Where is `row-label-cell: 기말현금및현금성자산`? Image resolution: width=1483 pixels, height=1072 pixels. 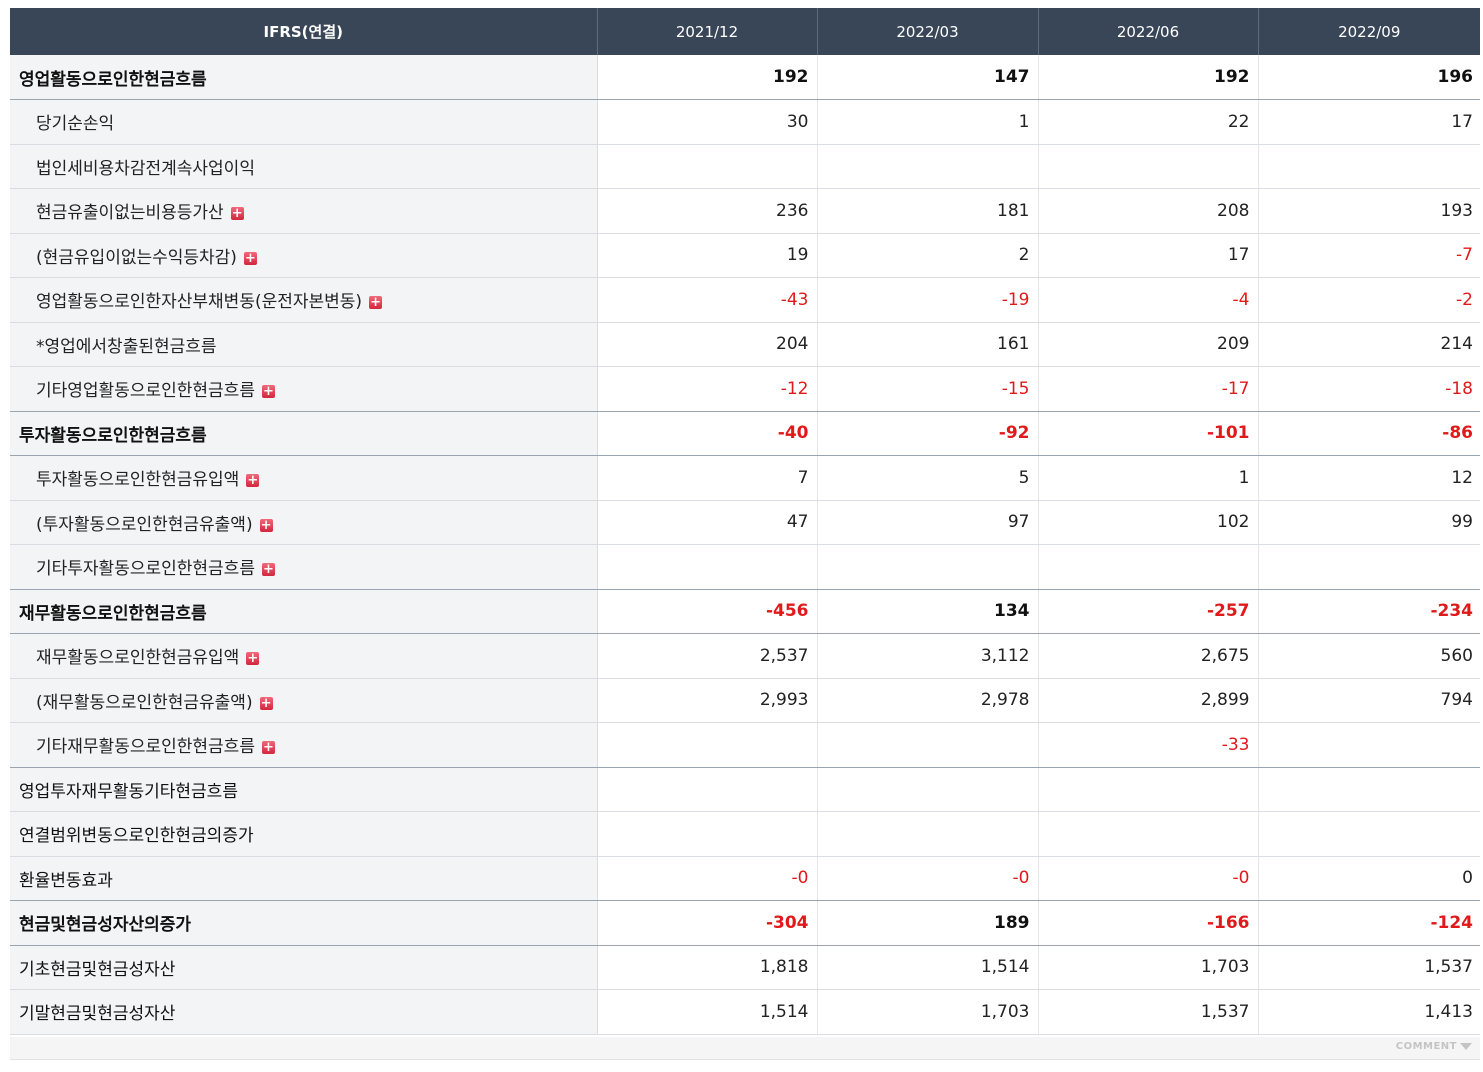
row-label-cell: 기말현금및현금성자산 is located at coordinates (304, 1012).